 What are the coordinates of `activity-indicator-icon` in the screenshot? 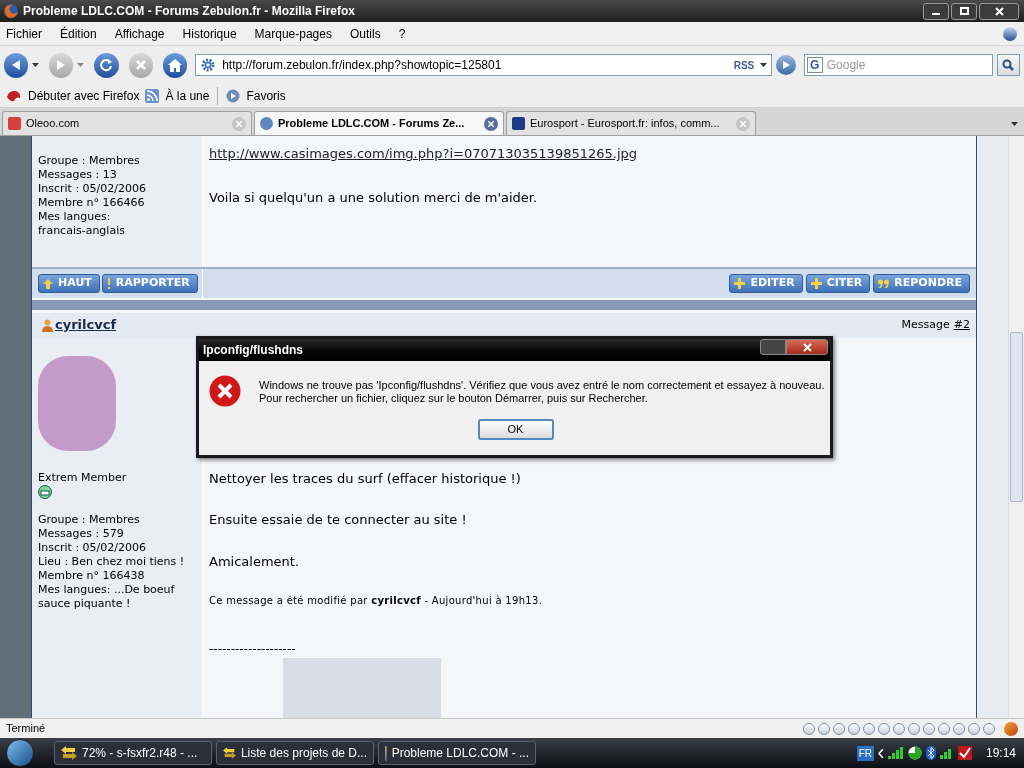 It's located at (1010, 33).